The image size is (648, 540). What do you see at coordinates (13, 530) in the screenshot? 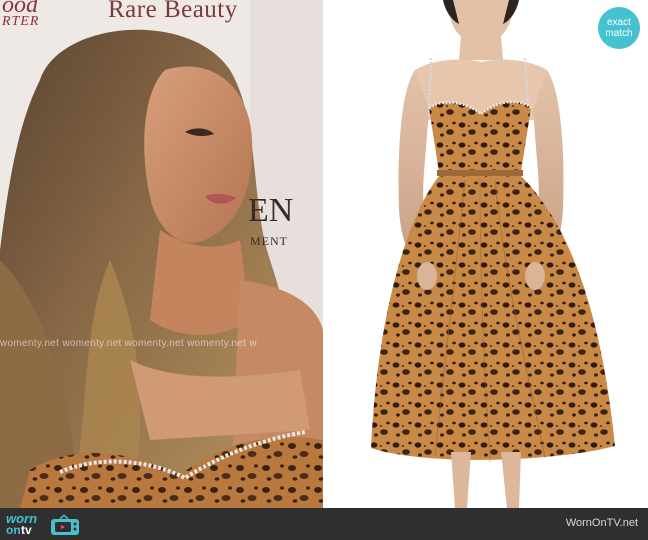
I see `logo-on-text: on` at bounding box center [13, 530].